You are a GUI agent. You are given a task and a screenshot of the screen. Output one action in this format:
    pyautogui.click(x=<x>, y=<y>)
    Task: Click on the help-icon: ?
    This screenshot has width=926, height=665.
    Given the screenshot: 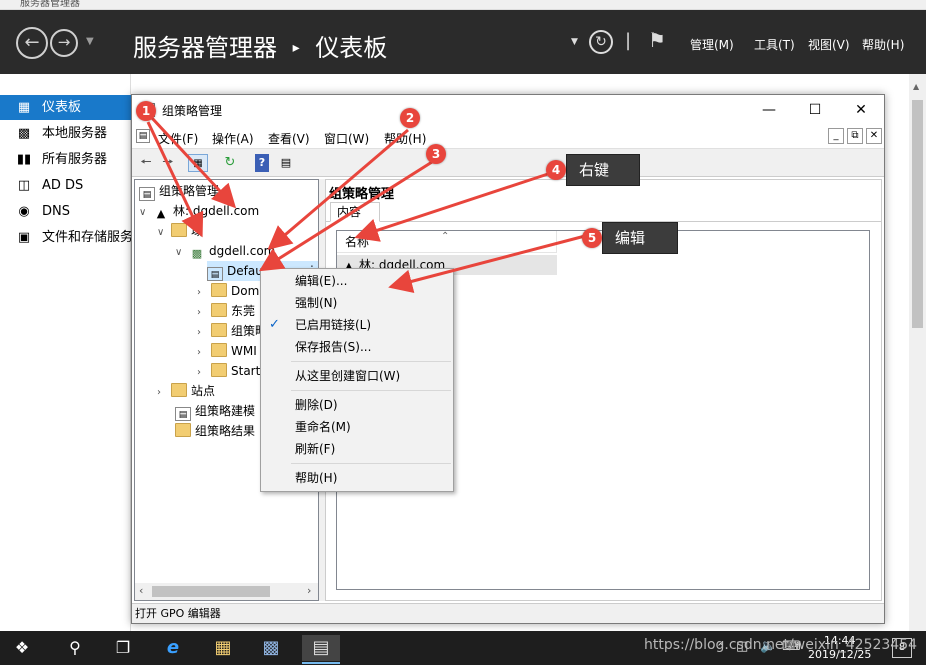 What is the action you would take?
    pyautogui.click(x=262, y=163)
    